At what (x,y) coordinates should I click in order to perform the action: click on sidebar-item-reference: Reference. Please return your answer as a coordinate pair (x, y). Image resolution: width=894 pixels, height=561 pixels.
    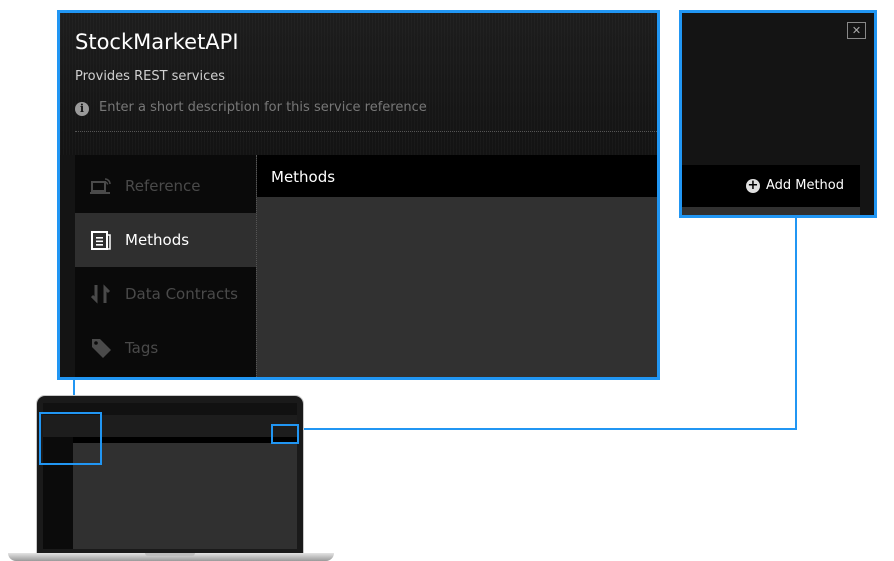
    Looking at the image, I should click on (165, 186).